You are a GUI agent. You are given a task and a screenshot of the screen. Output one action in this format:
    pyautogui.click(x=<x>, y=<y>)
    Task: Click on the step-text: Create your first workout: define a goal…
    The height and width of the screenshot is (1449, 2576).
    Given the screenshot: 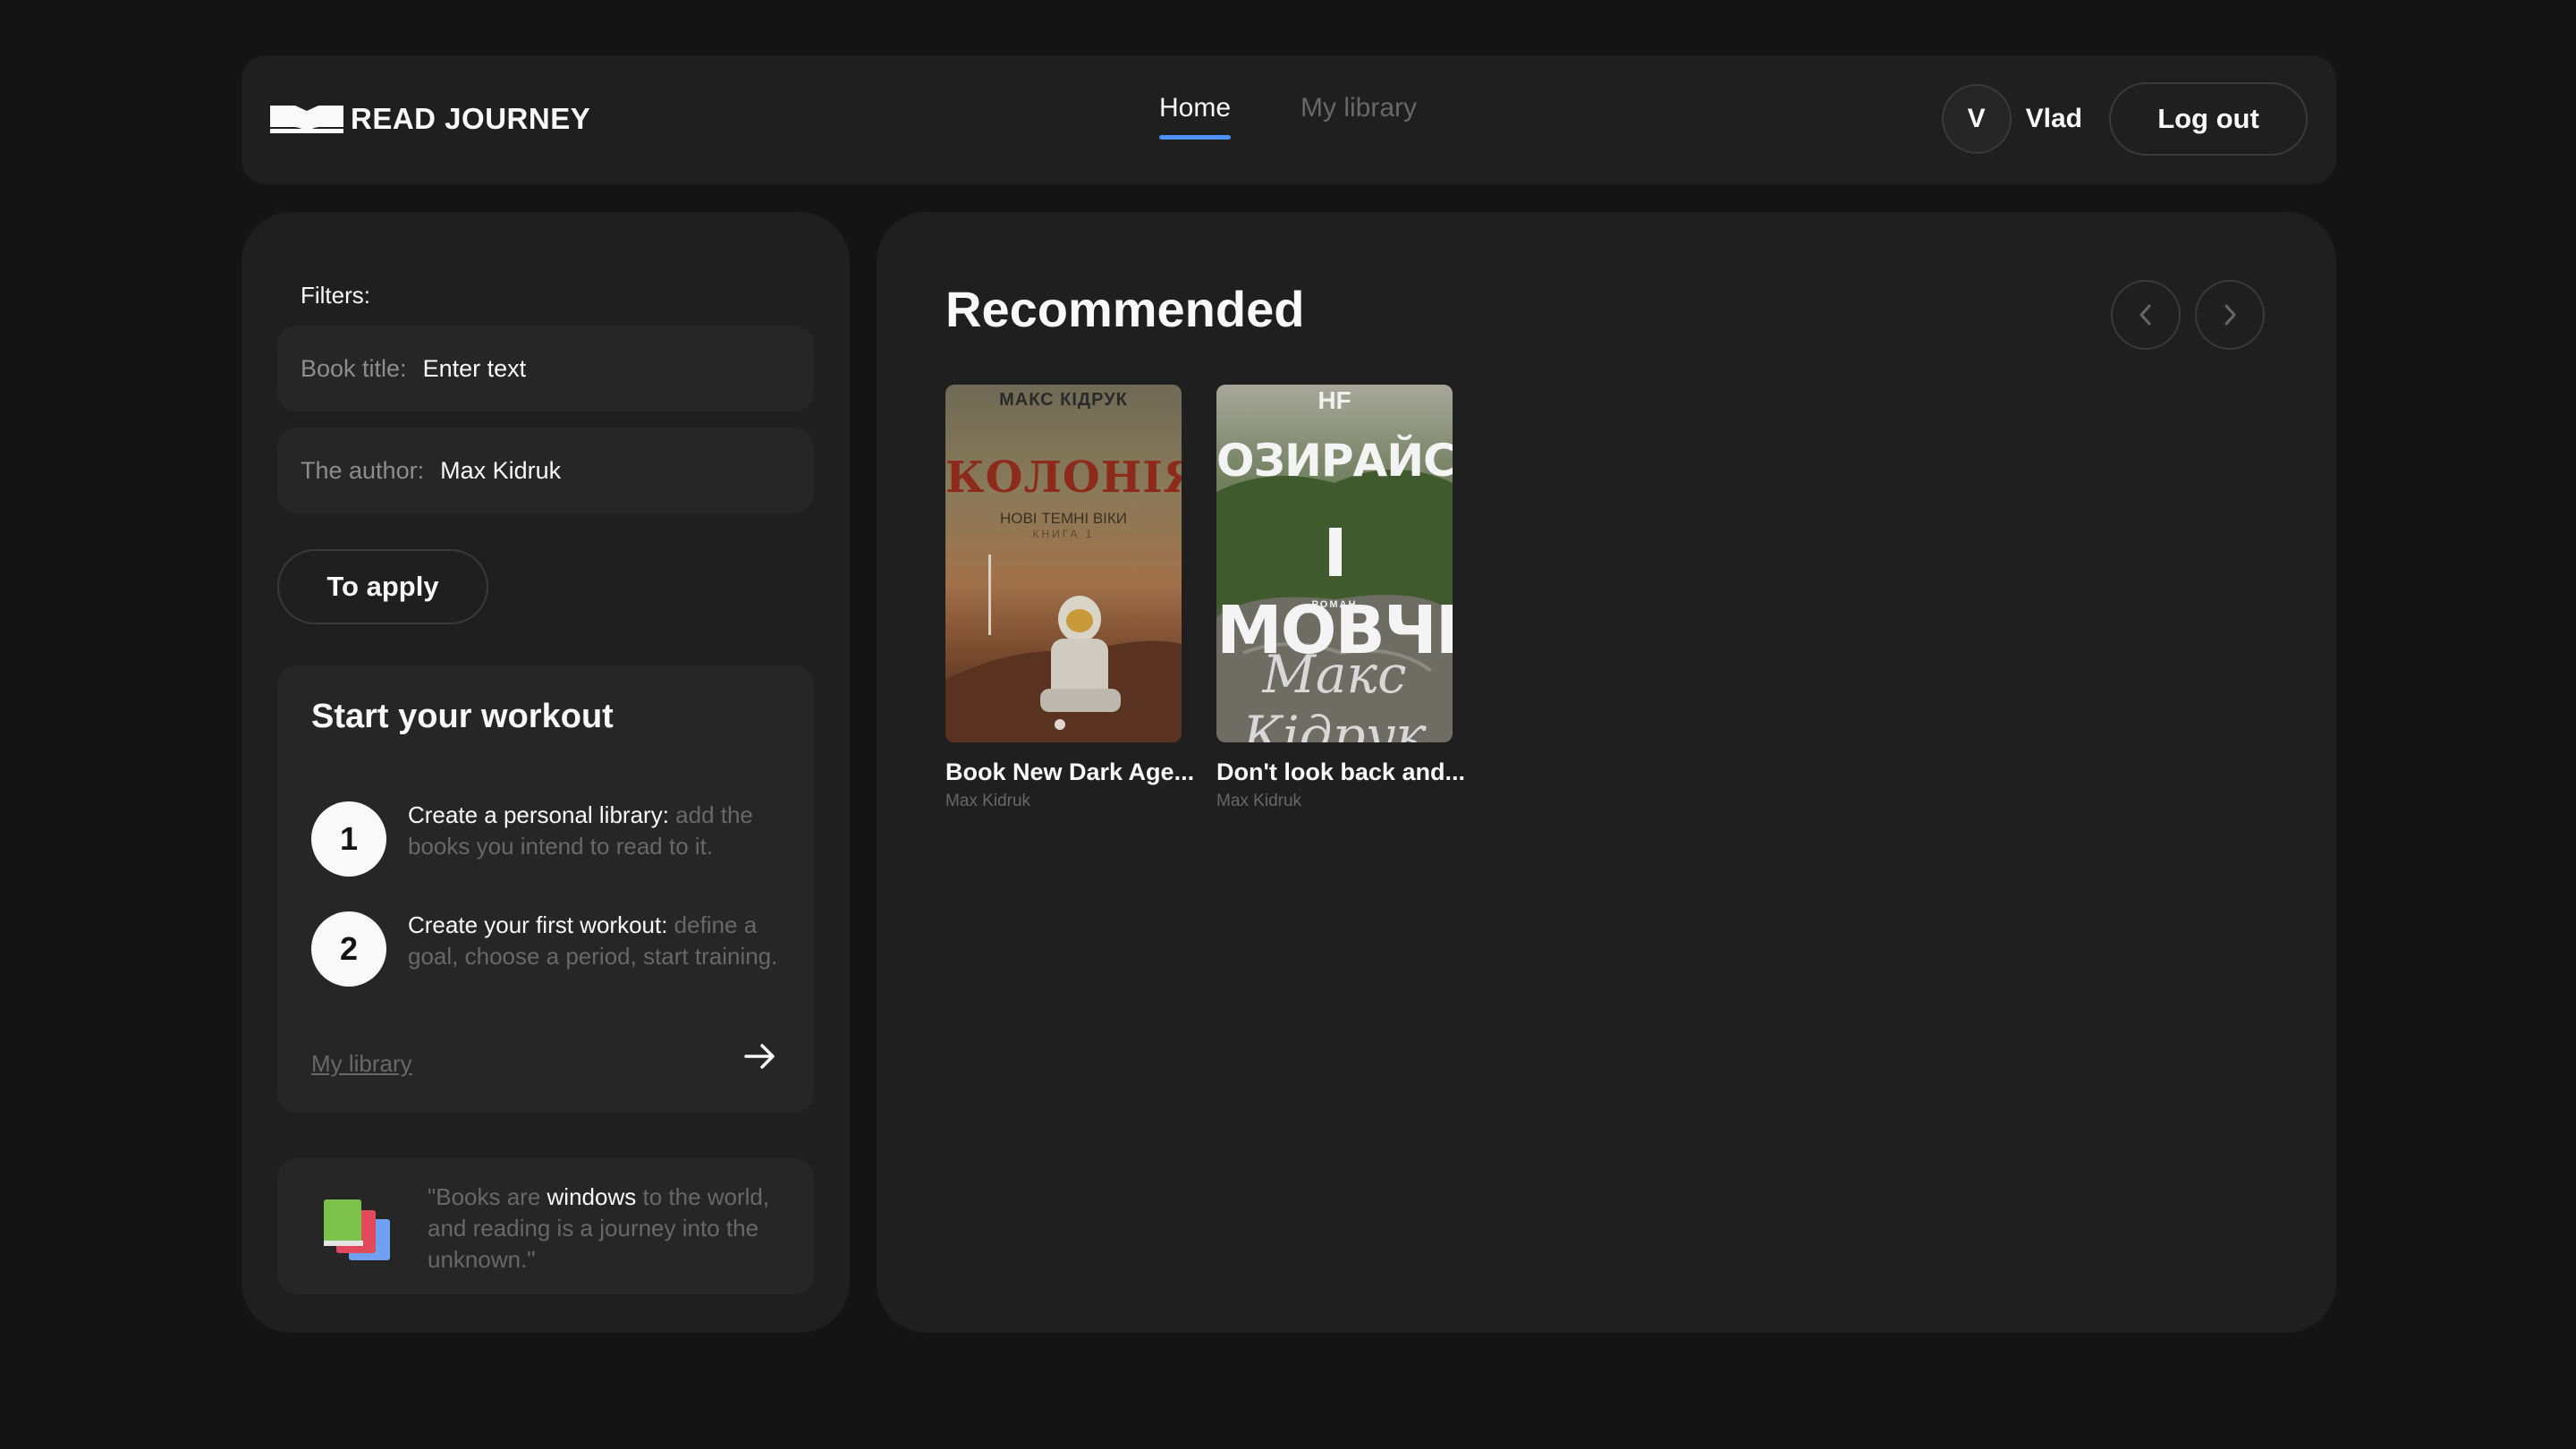 What is the action you would take?
    pyautogui.click(x=596, y=948)
    